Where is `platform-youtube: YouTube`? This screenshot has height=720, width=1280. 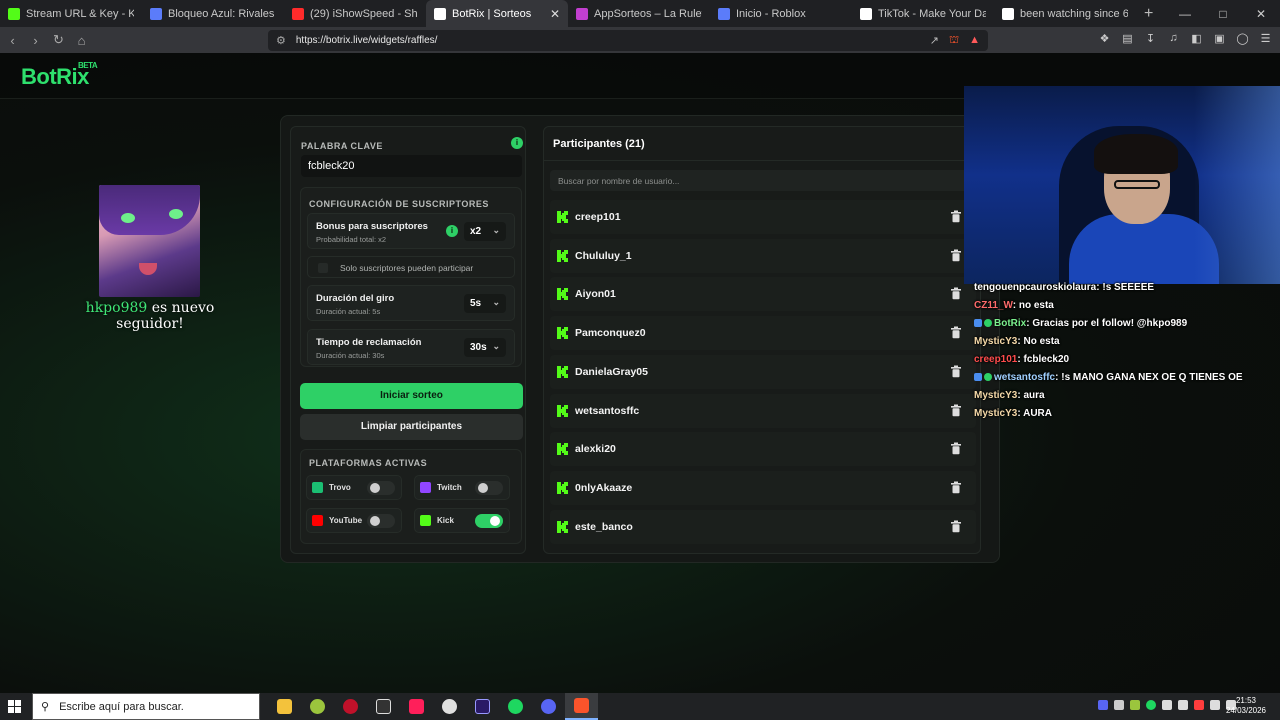
platform-youtube: YouTube is located at coordinates (354, 520).